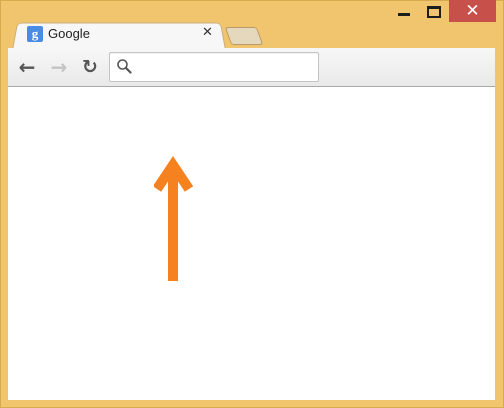 The width and height of the screenshot is (504, 408). Describe the element at coordinates (90, 67) in the screenshot. I see `reload-button: ↻` at that location.